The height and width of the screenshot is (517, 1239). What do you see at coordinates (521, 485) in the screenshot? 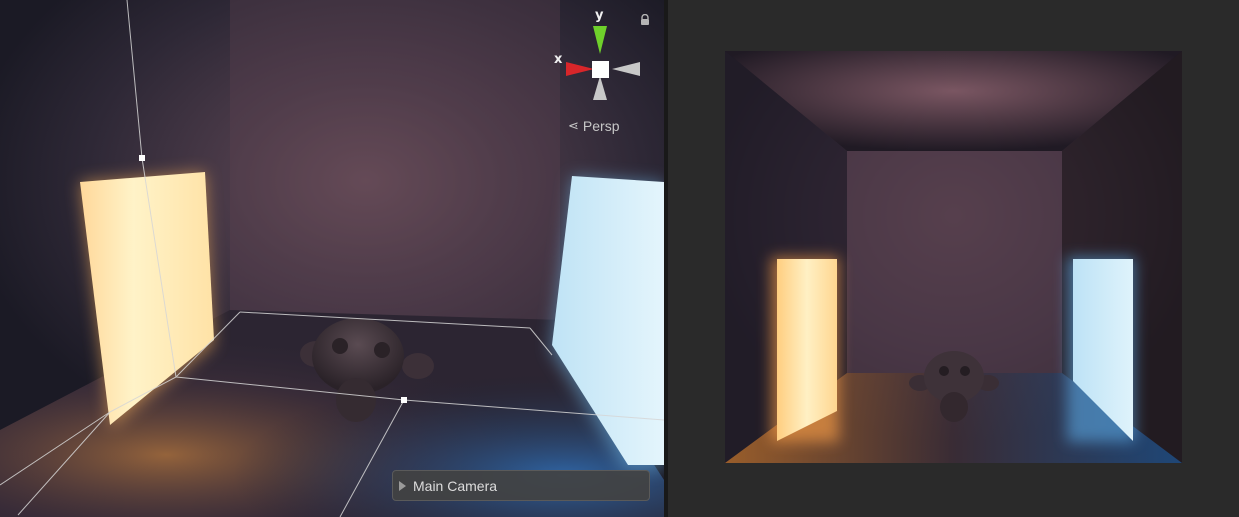
I see `camera-preview-overlay: Main Camera` at bounding box center [521, 485].